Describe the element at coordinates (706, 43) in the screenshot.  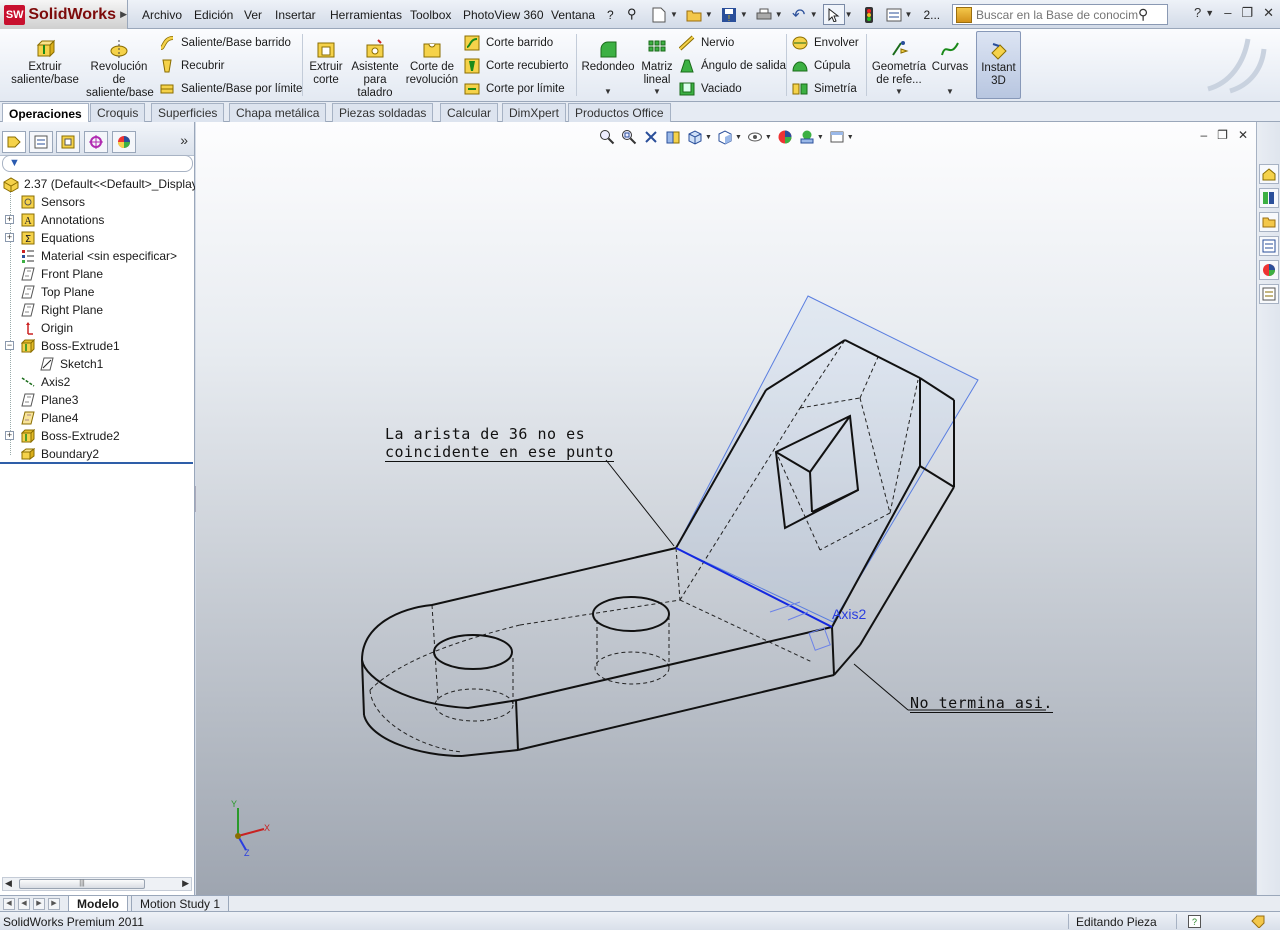
I see `nervio-button: Nervio` at that location.